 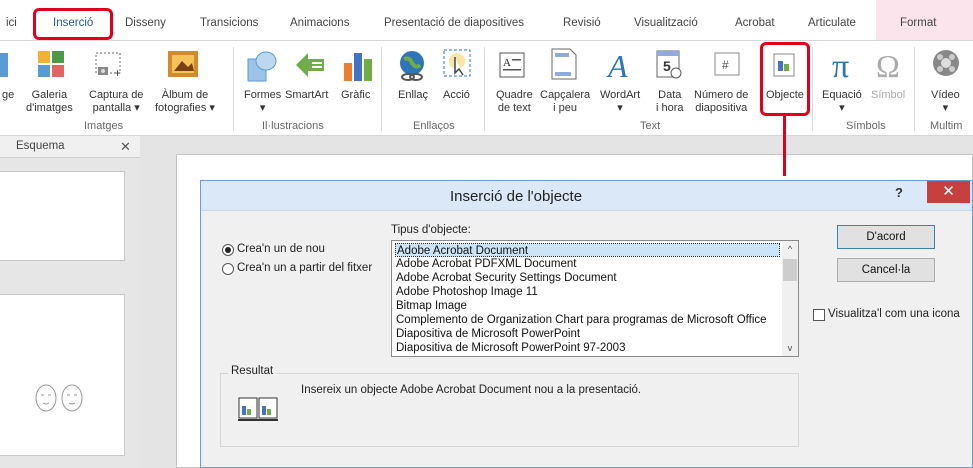 What do you see at coordinates (4, 65) in the screenshot?
I see `image-icon` at bounding box center [4, 65].